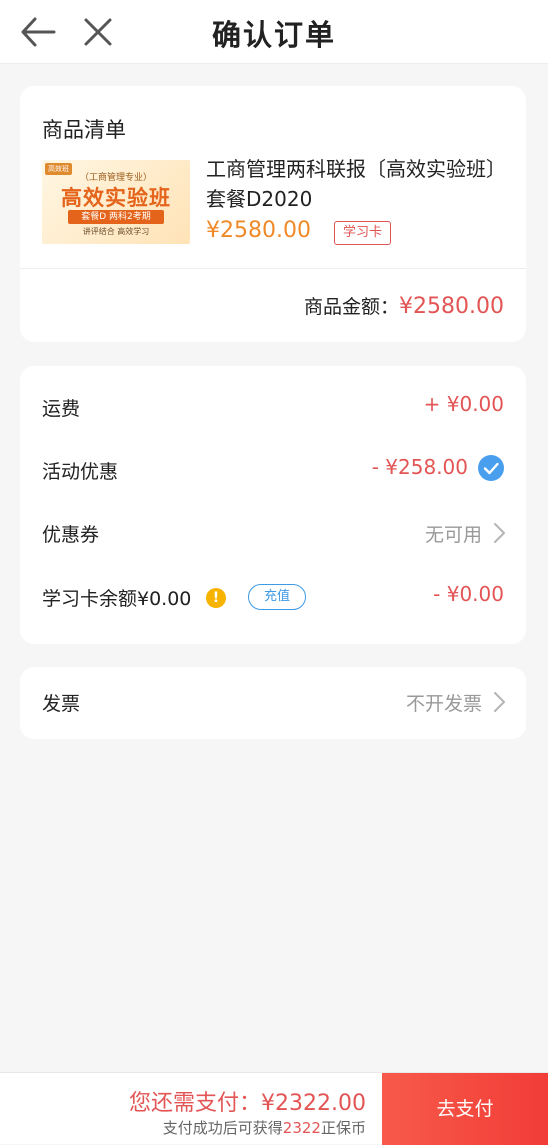  What do you see at coordinates (363, 233) in the screenshot?
I see `study-card-badge: 学习卡` at bounding box center [363, 233].